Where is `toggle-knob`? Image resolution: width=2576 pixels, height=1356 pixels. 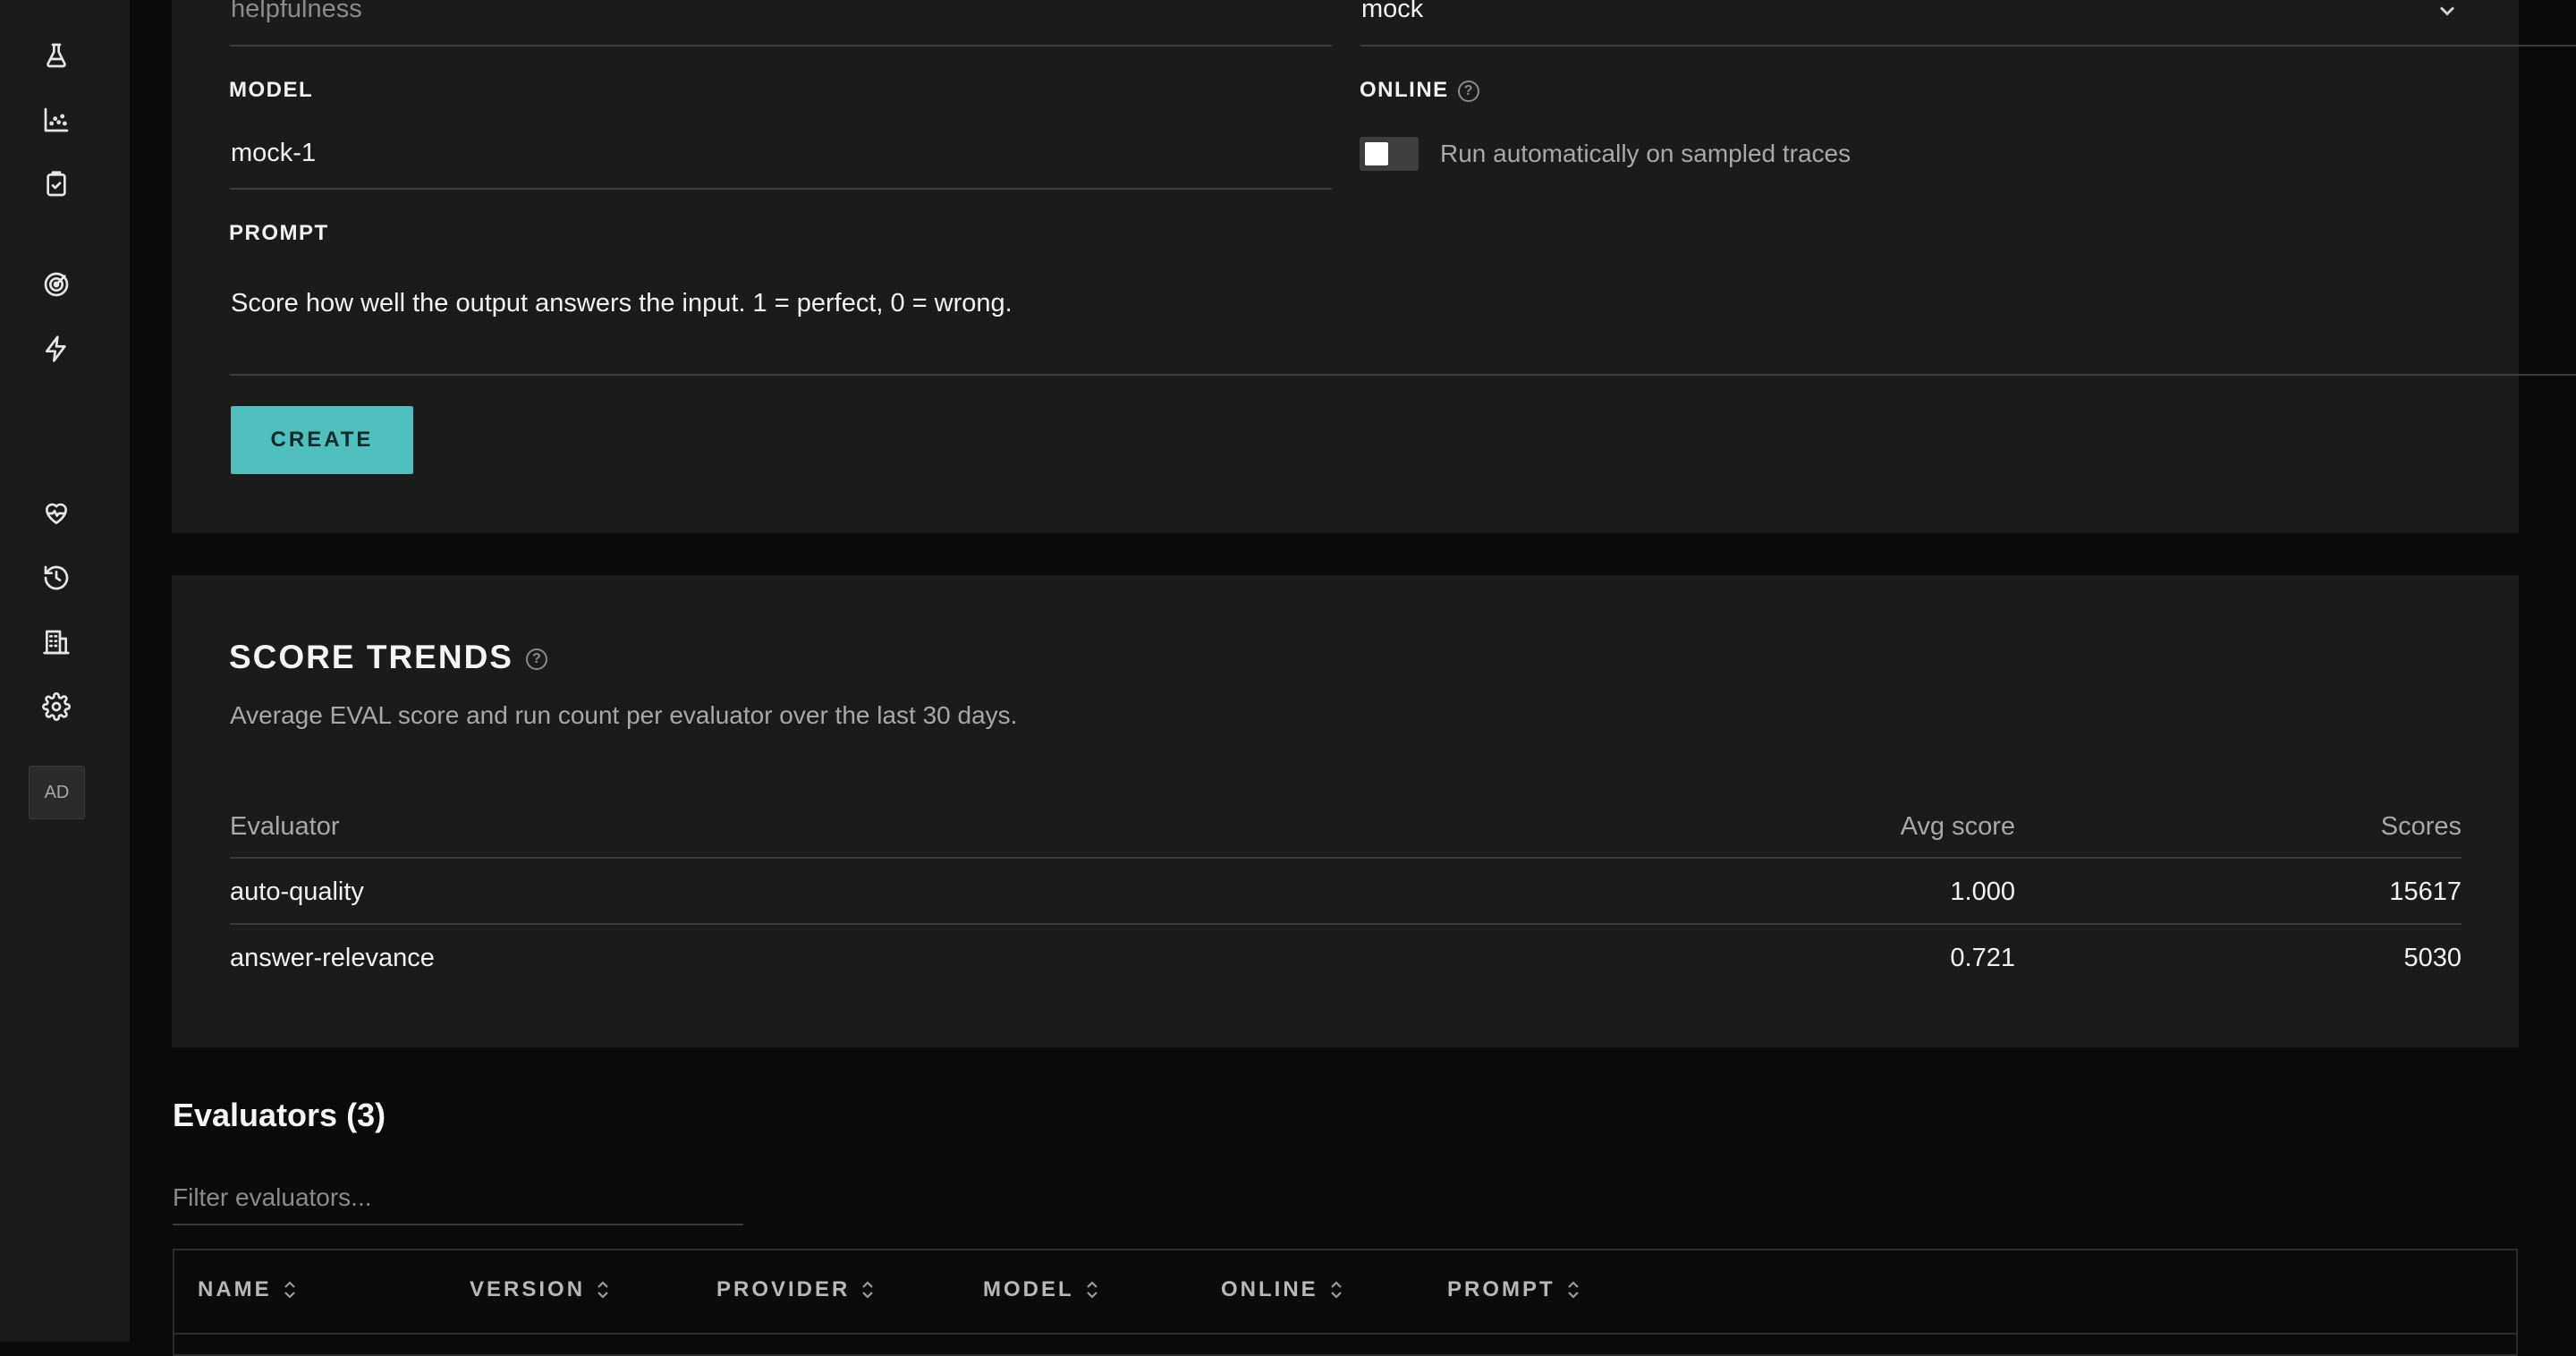
toggle-knob is located at coordinates (1376, 153).